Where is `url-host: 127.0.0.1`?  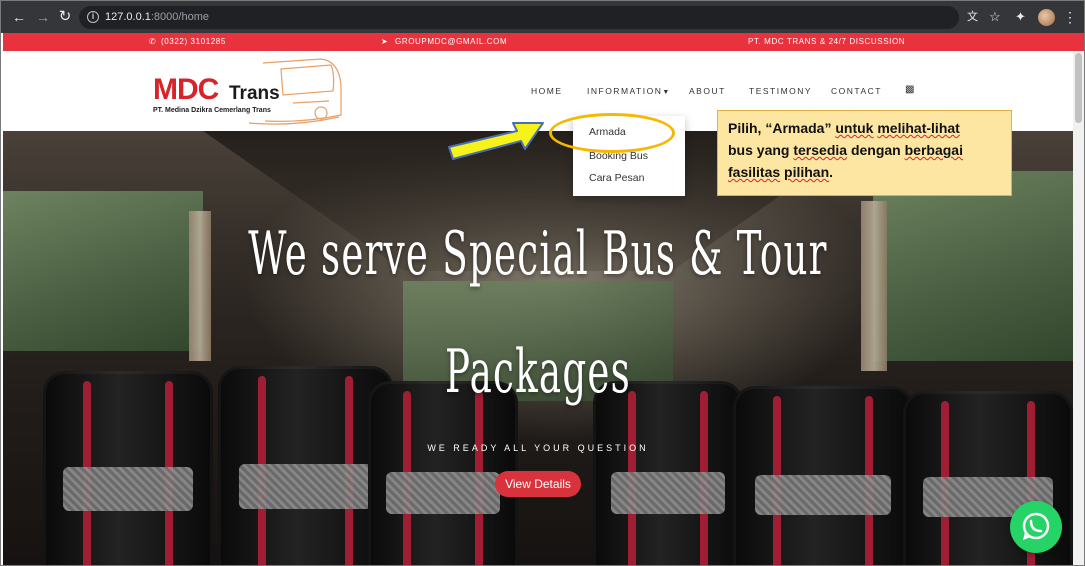 url-host: 127.0.0.1 is located at coordinates (128, 17).